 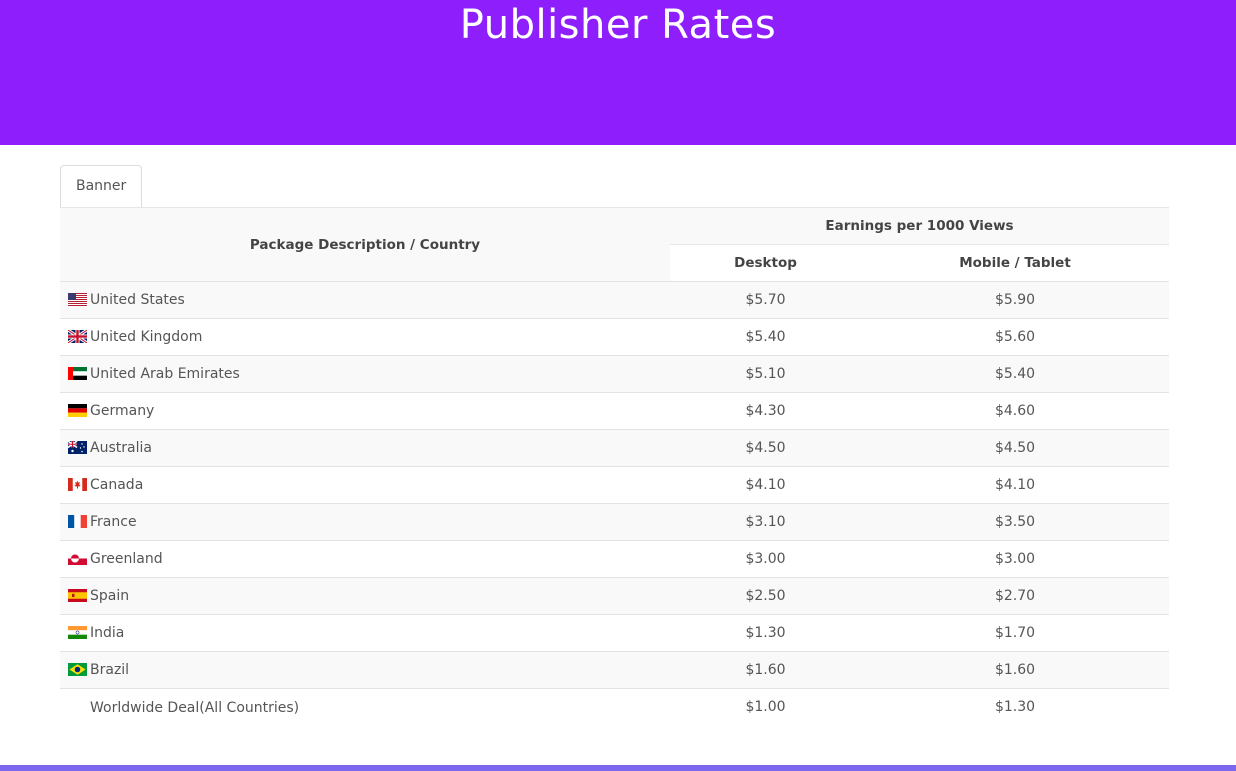 What do you see at coordinates (165, 374) in the screenshot?
I see `country-name: United Arab Emirates` at bounding box center [165, 374].